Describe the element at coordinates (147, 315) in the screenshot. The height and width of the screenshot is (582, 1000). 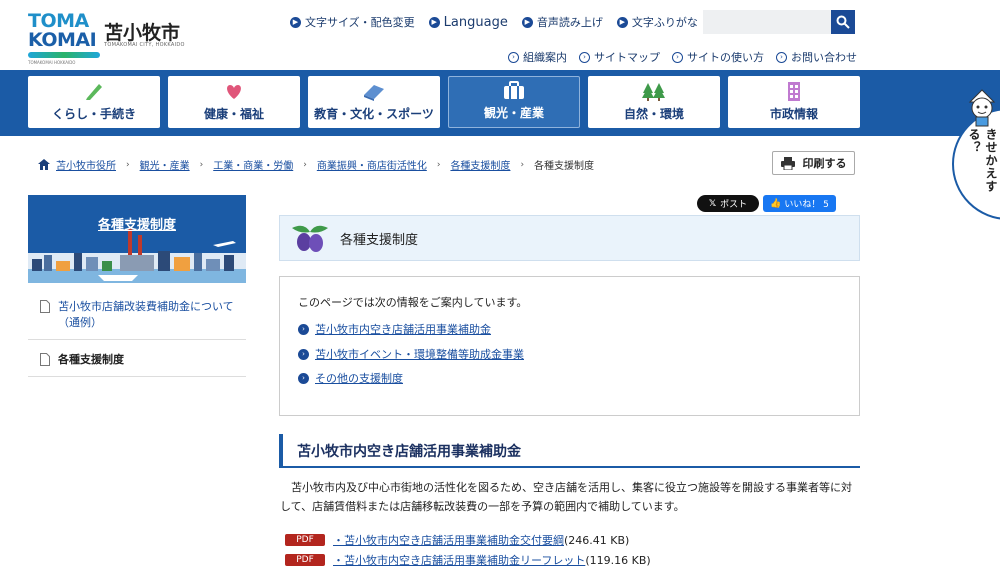
I see `sidebar-item-label: 苫小牧市店舗改装費補助金について（通例）` at that location.